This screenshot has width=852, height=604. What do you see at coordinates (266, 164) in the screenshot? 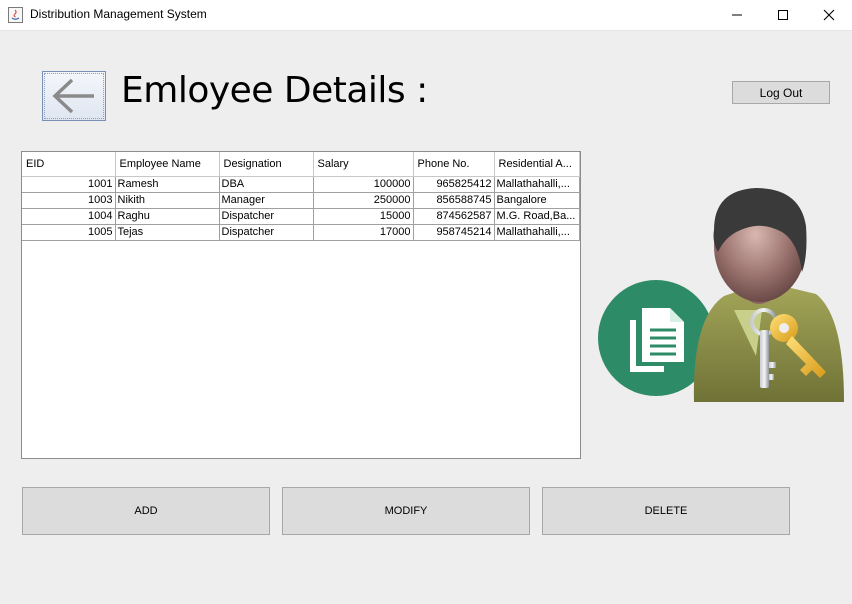
I see `column-header-designation: Designation` at bounding box center [266, 164].